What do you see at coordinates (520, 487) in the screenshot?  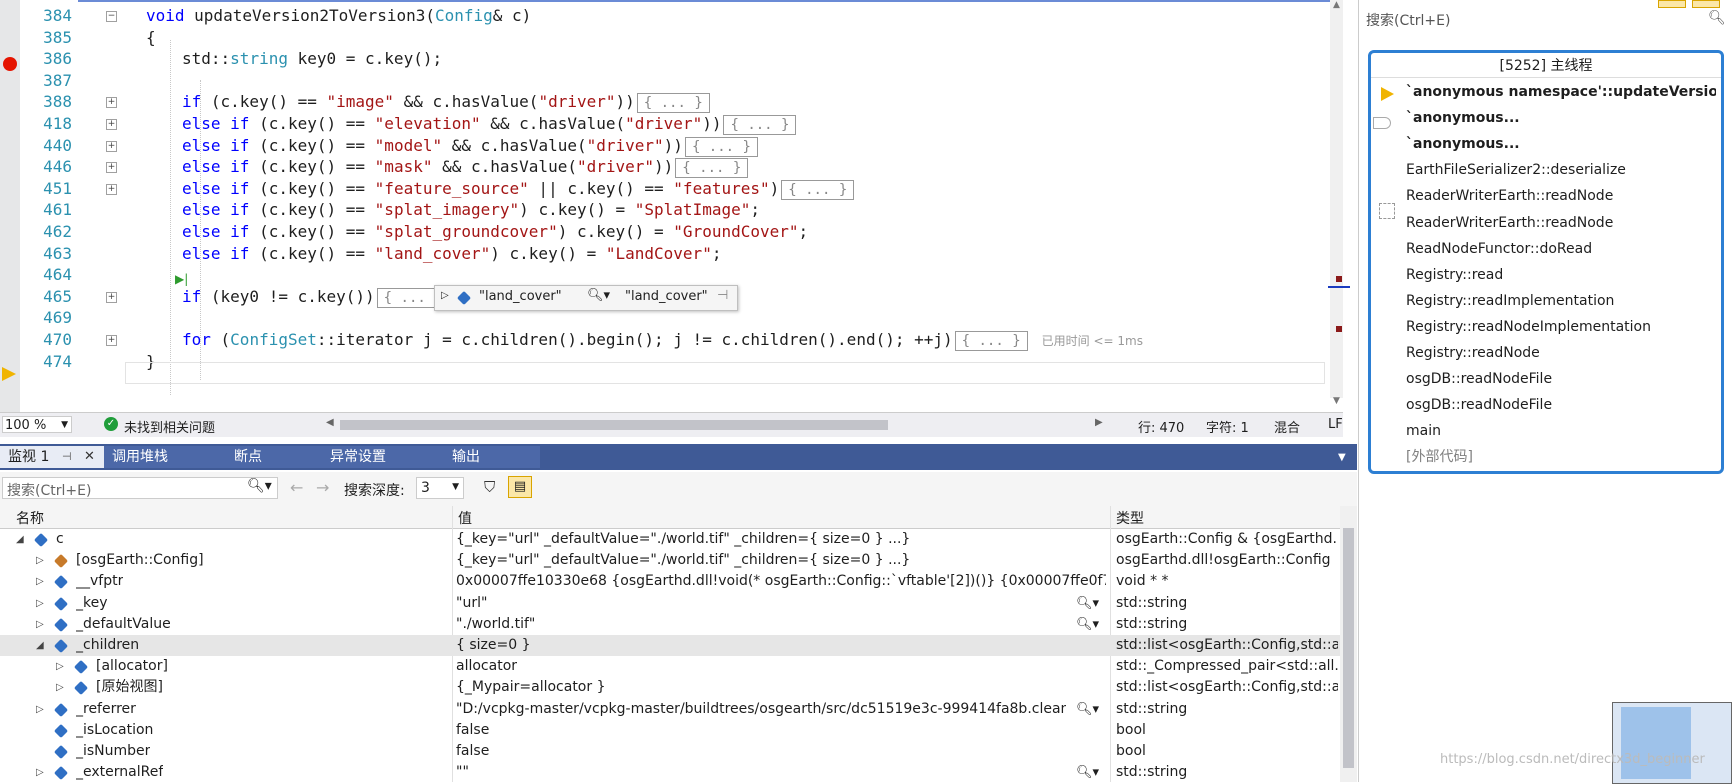 I see `view-format-icon: ▤` at bounding box center [520, 487].